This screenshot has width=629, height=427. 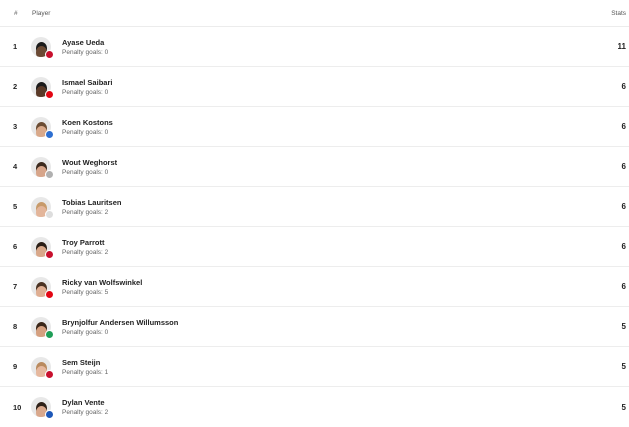 What do you see at coordinates (325, 322) in the screenshot?
I see `player-name: Brynjolfur Andersen Willumsson` at bounding box center [325, 322].